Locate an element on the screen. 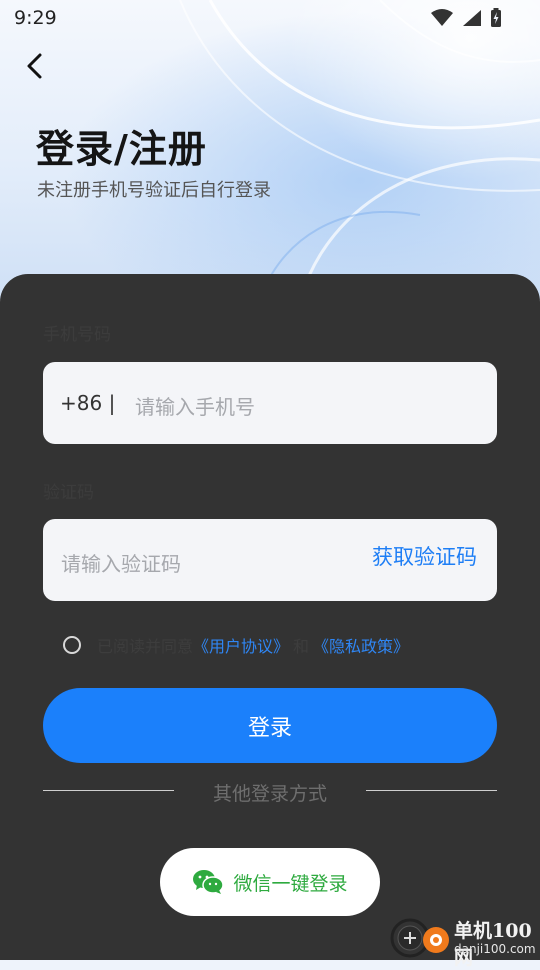 This screenshot has height=970, width=540. wifi-icon is located at coordinates (442, 17).